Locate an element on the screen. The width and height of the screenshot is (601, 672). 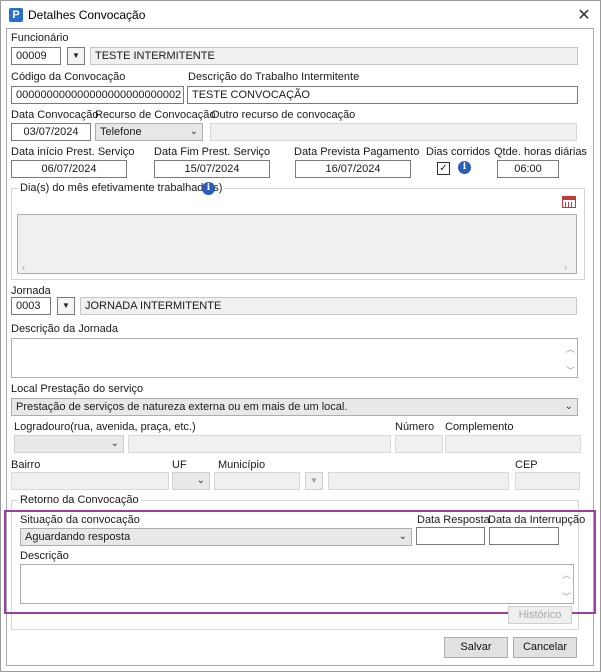
numero-label: Número is located at coordinates (415, 427).